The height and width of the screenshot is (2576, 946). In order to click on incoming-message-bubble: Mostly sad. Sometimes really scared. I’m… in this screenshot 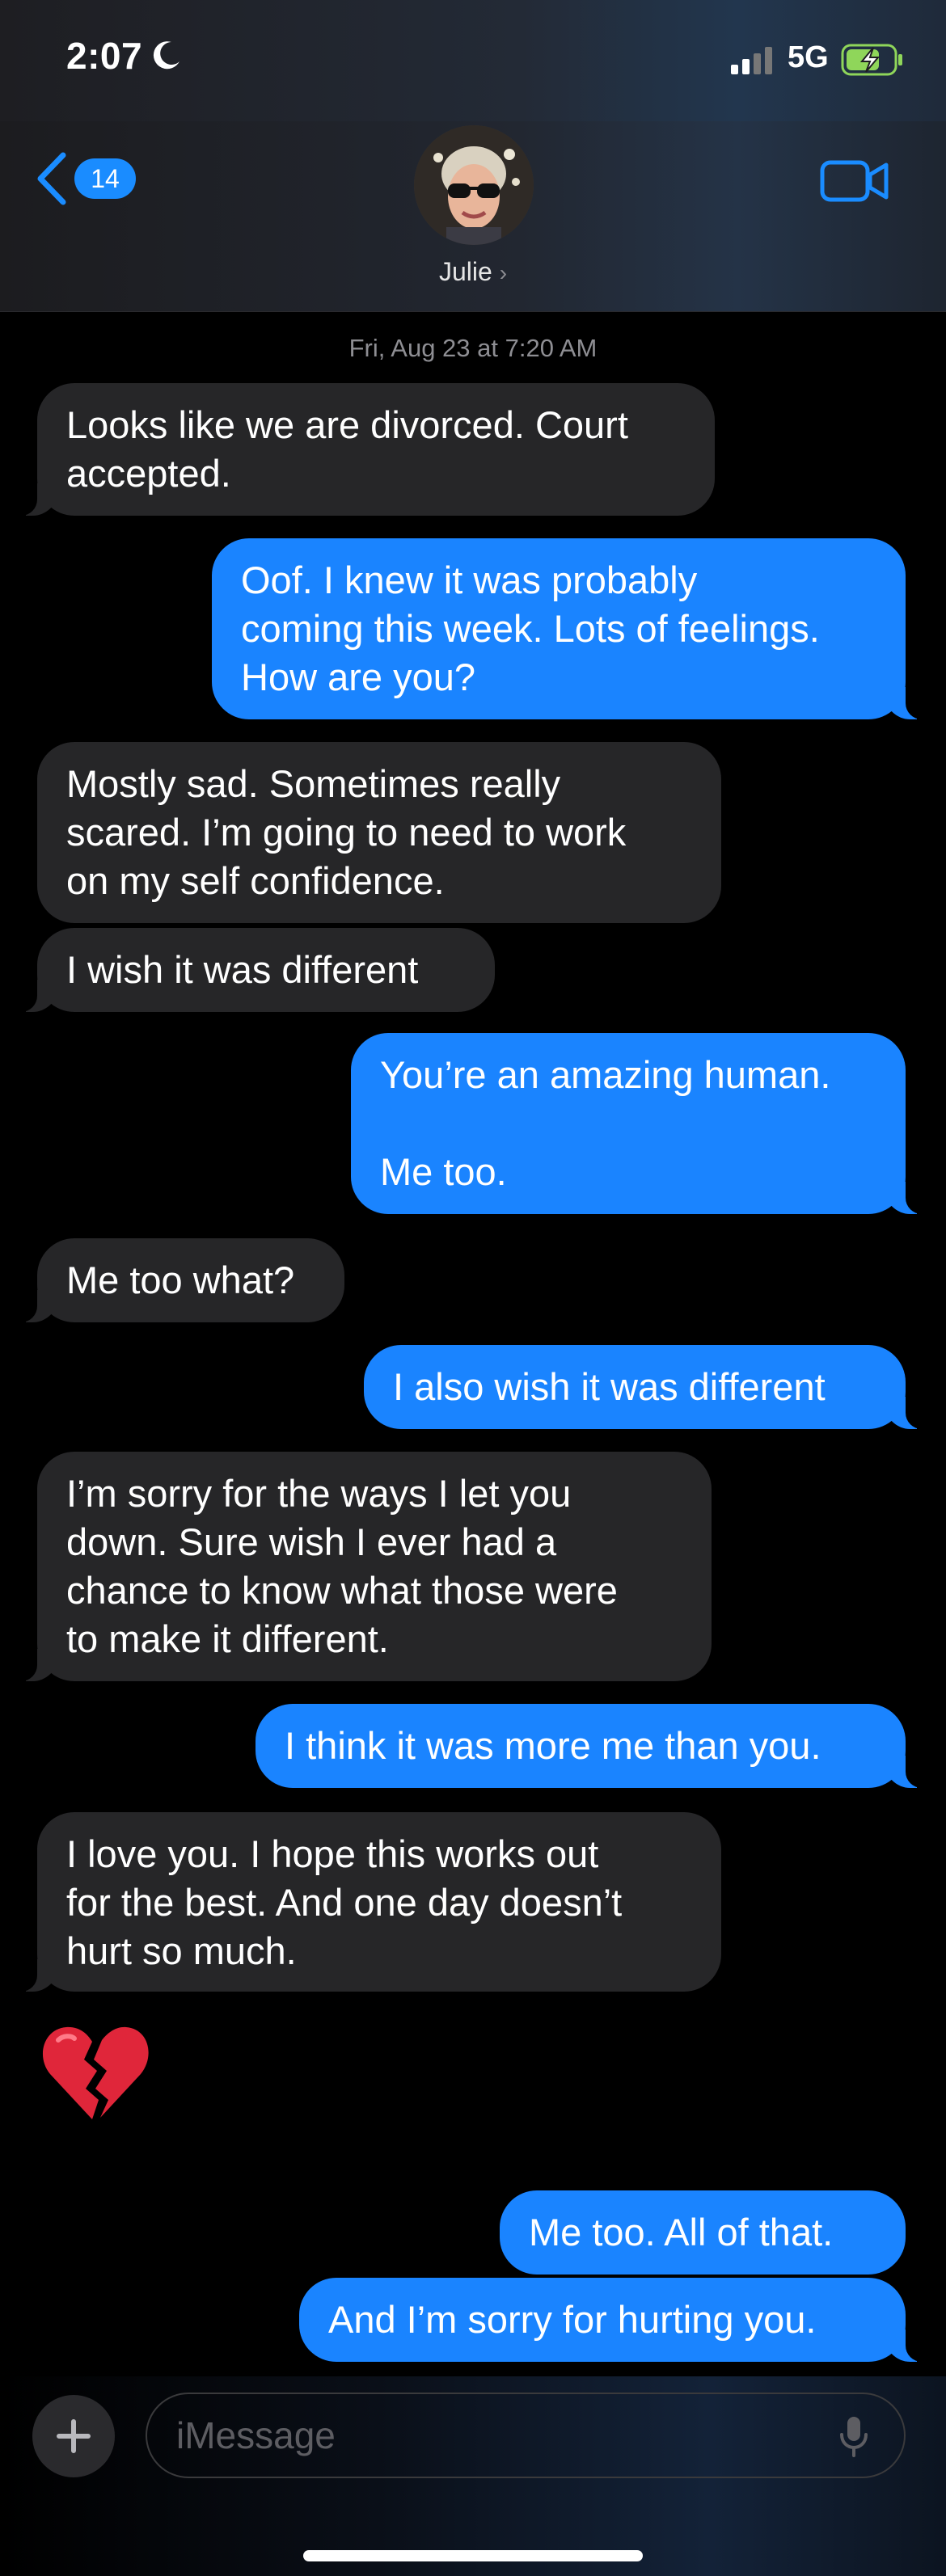, I will do `click(379, 832)`.